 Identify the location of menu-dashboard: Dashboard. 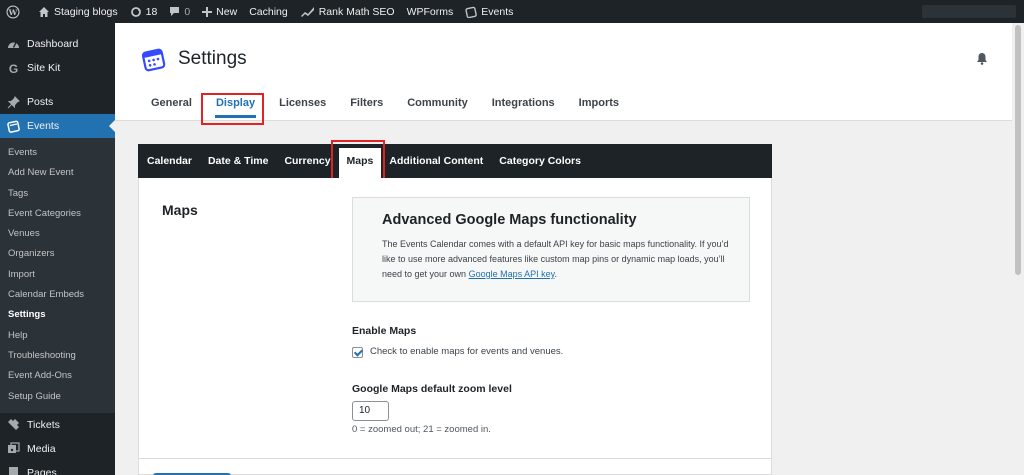
(57, 44).